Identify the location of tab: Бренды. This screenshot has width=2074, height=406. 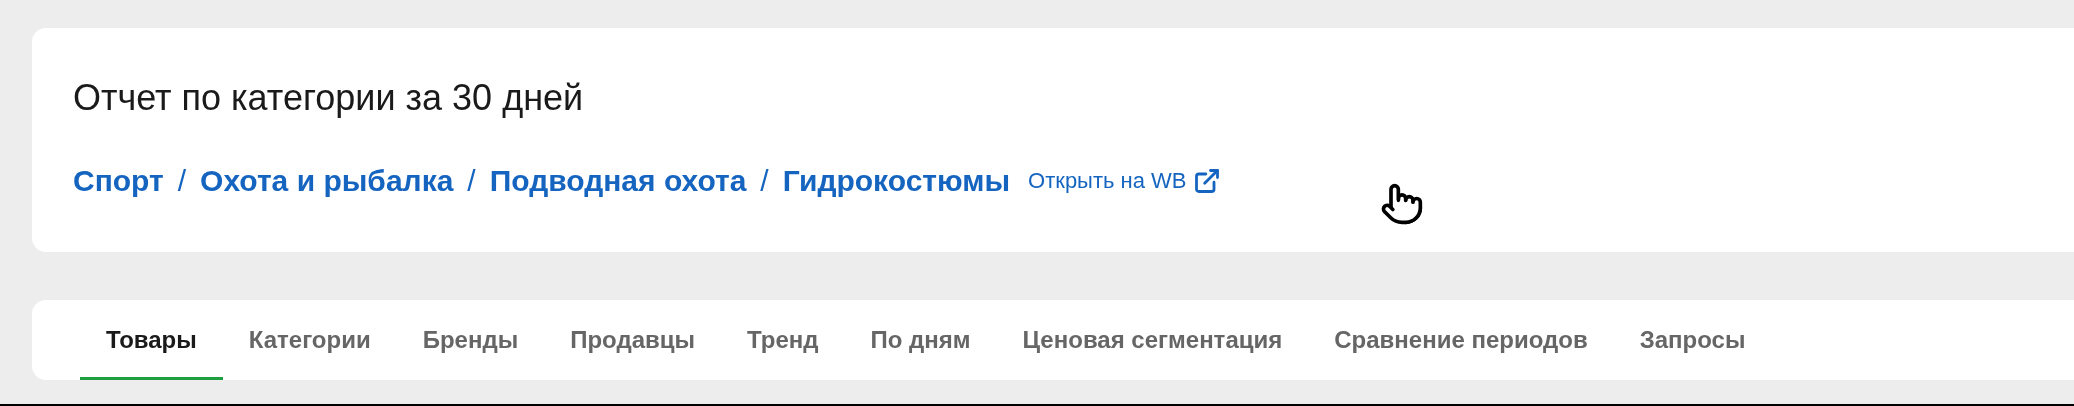
(470, 340).